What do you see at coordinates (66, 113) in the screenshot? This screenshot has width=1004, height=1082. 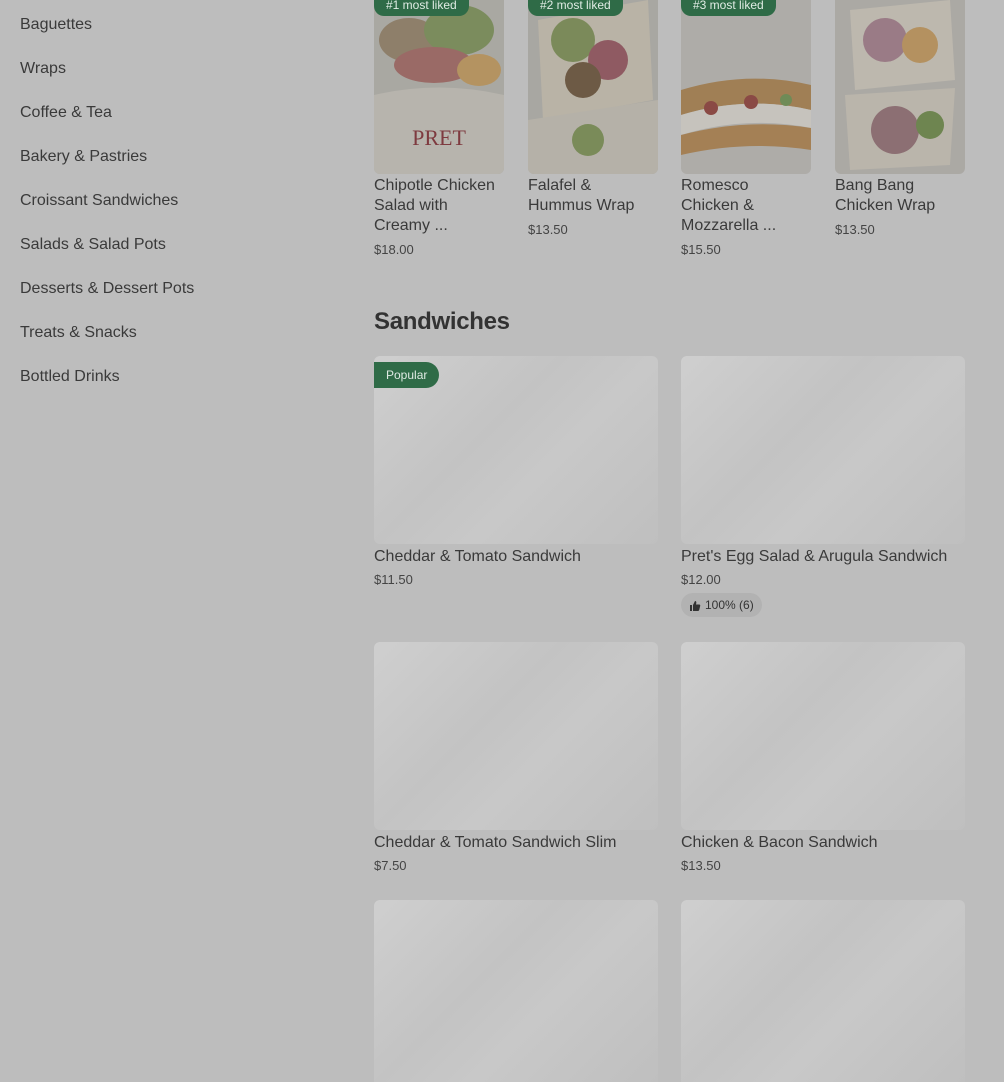 I see `sidebar-item-coffee-tea: Coffee & Tea` at bounding box center [66, 113].